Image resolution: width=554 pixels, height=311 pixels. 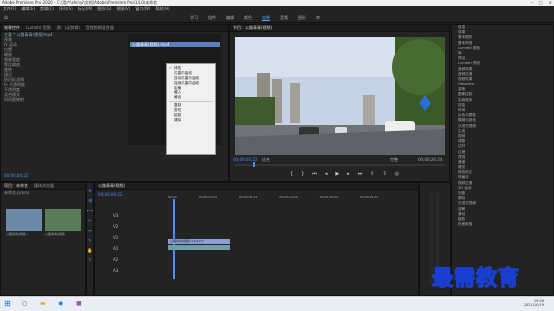 What do you see at coordinates (302, 174) in the screenshot?
I see `mark-out-icon: }` at bounding box center [302, 174].